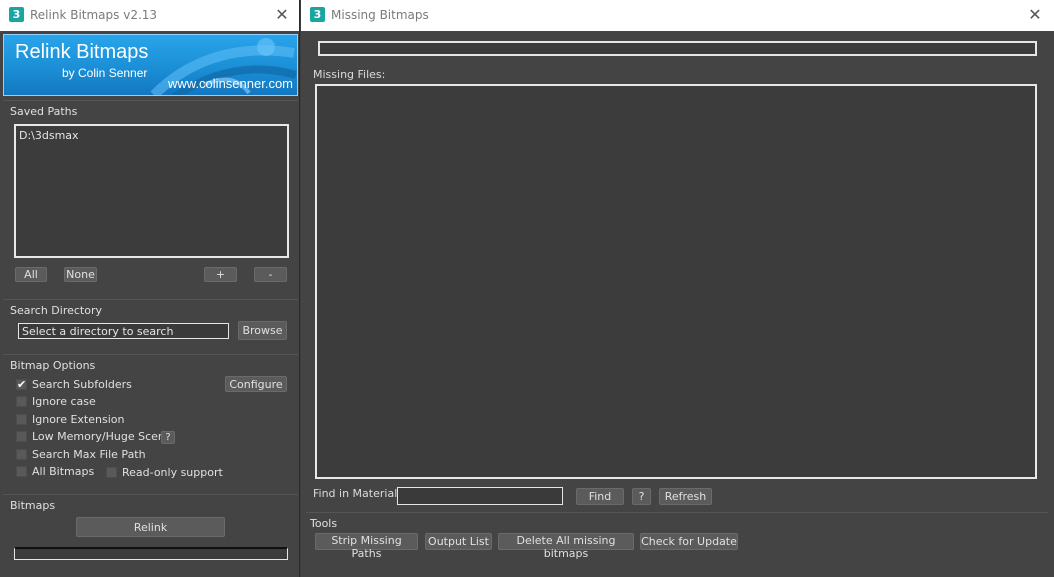 This screenshot has width=1054, height=577. Describe the element at coordinates (33, 505) in the screenshot. I see `bitmaps-label: Bitmaps` at that location.